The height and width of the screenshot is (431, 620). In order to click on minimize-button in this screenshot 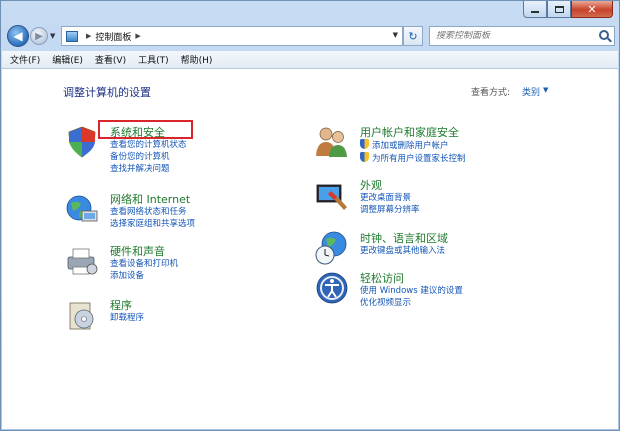, I will do `click(535, 9)`.